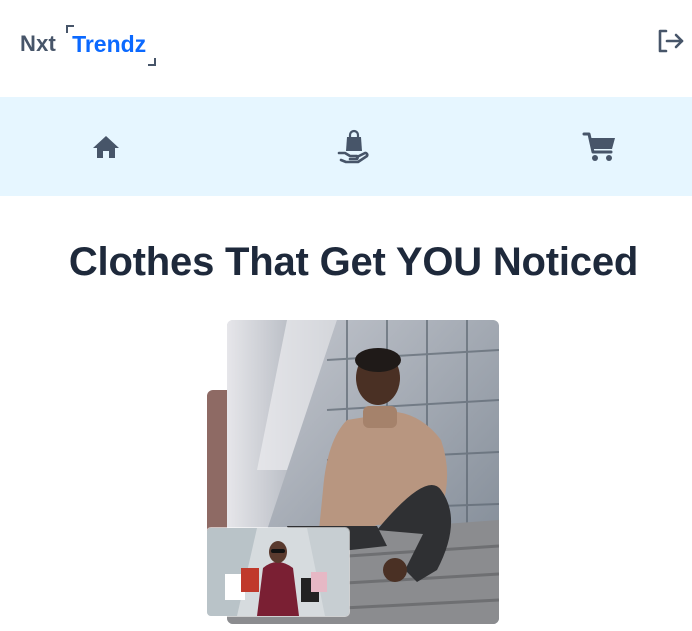 The height and width of the screenshot is (631, 692). I want to click on nav-item-products, so click(354, 147).